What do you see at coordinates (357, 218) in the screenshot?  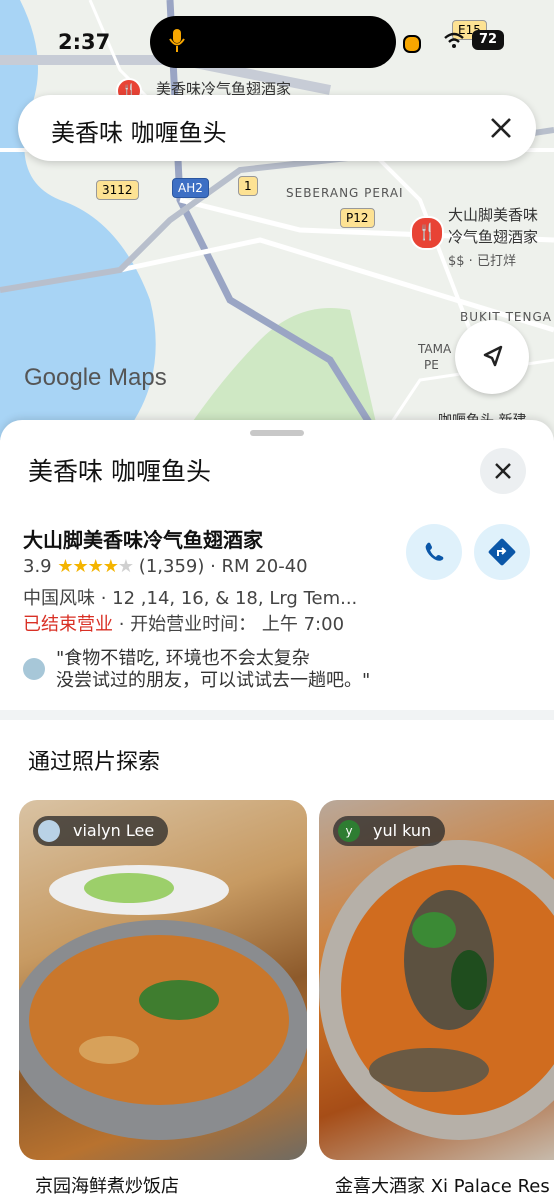 I see `road-badge-p12: P12` at bounding box center [357, 218].